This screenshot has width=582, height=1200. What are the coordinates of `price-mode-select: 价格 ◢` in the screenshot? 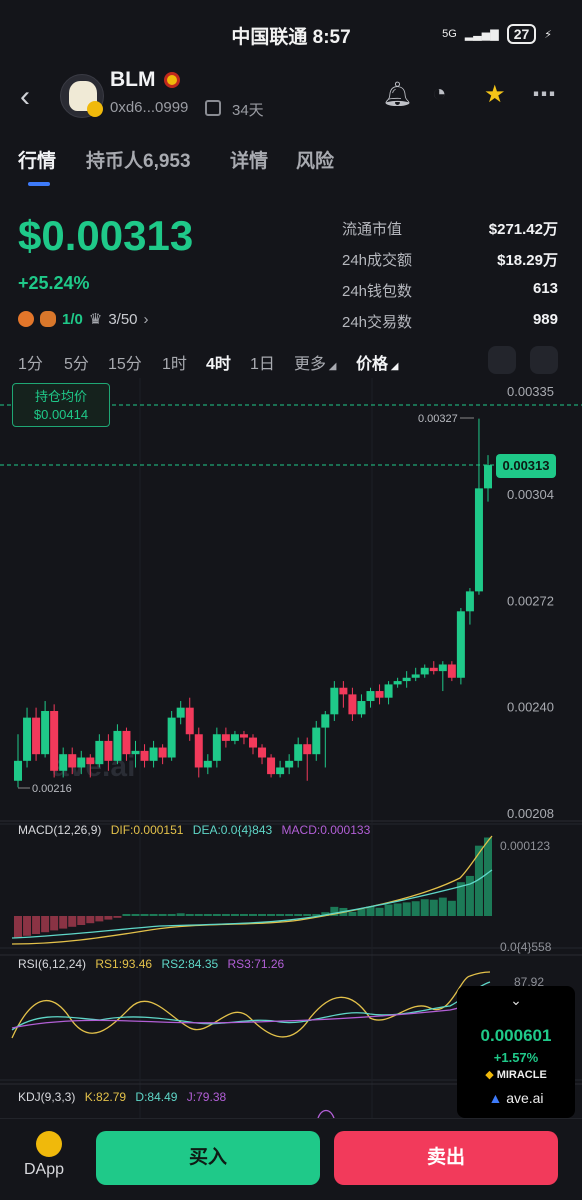 It's located at (377, 362).